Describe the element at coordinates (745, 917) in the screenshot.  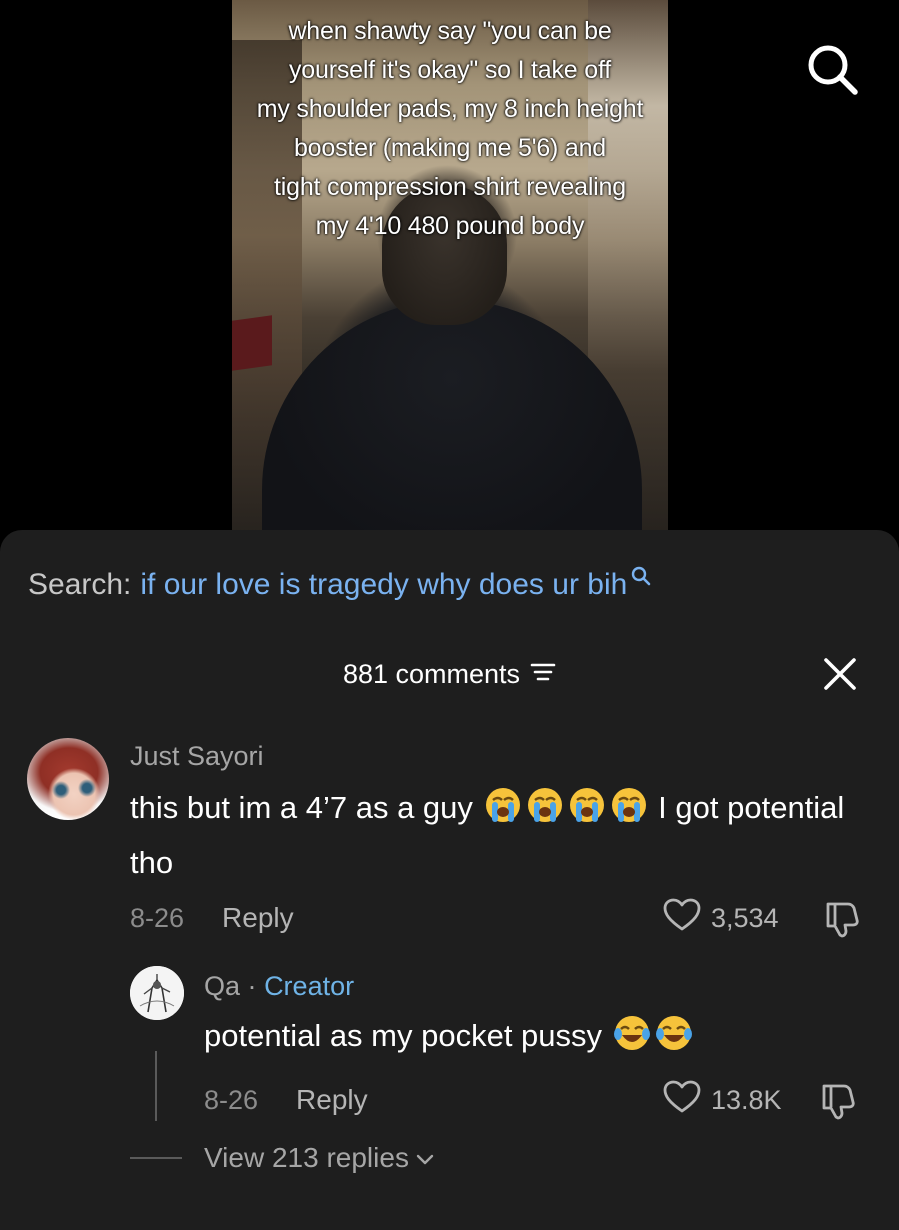
I see `like-count: 3,534` at that location.